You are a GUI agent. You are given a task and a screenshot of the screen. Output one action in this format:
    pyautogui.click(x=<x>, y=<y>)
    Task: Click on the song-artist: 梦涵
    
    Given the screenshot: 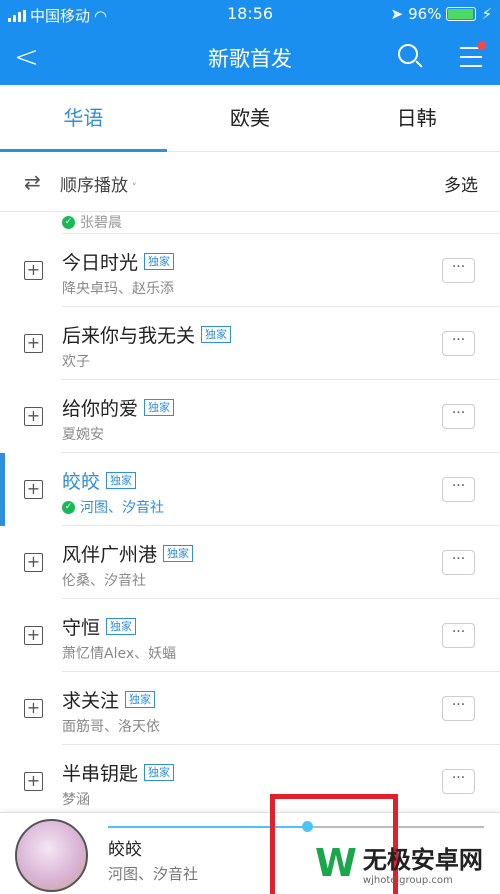 What is the action you would take?
    pyautogui.click(x=76, y=800)
    